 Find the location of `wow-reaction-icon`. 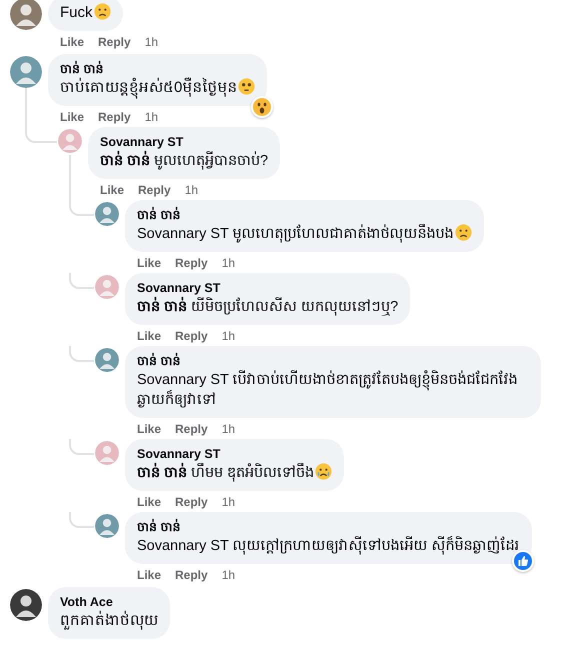

wow-reaction-icon is located at coordinates (262, 107).